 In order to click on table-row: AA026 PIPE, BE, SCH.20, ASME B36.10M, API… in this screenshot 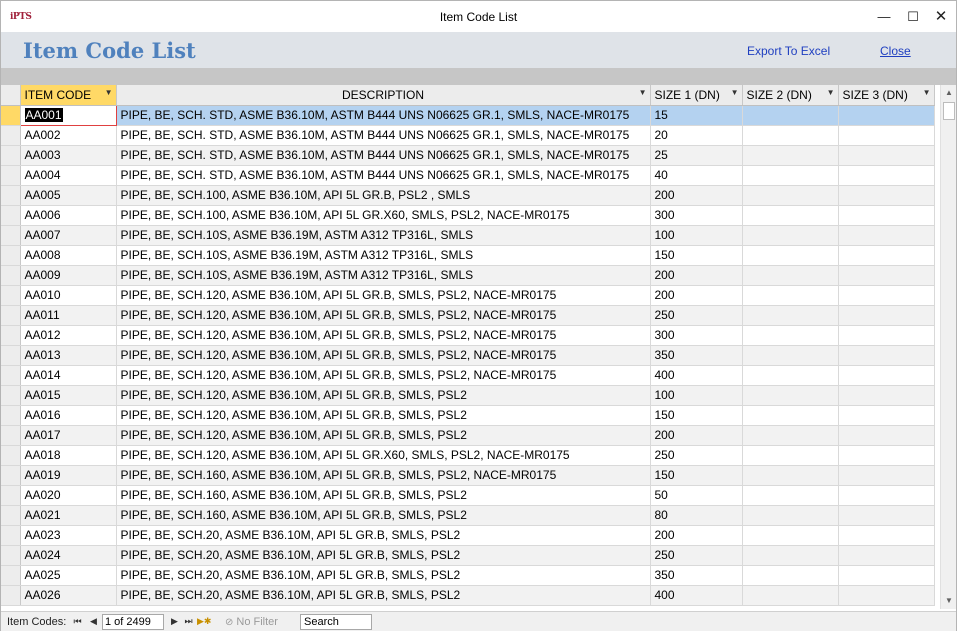, I will do `click(468, 595)`.